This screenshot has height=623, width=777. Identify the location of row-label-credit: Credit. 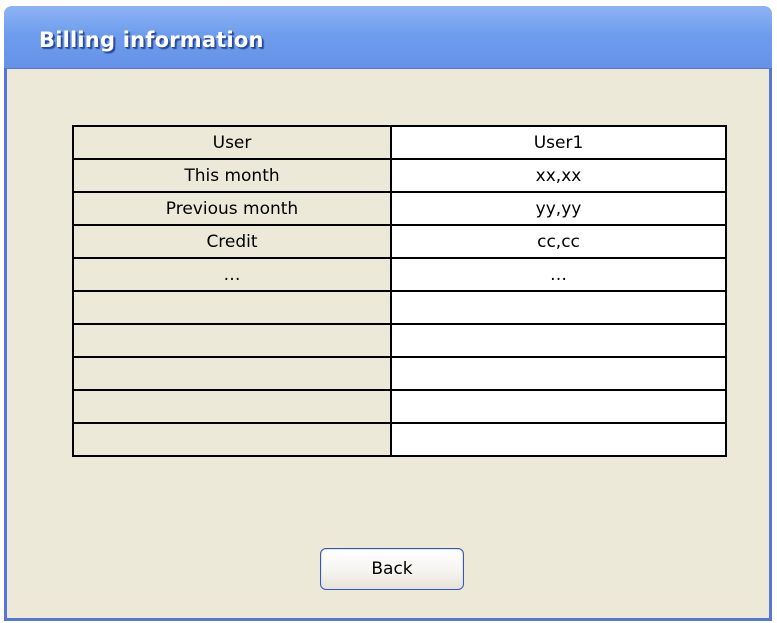
(232, 241).